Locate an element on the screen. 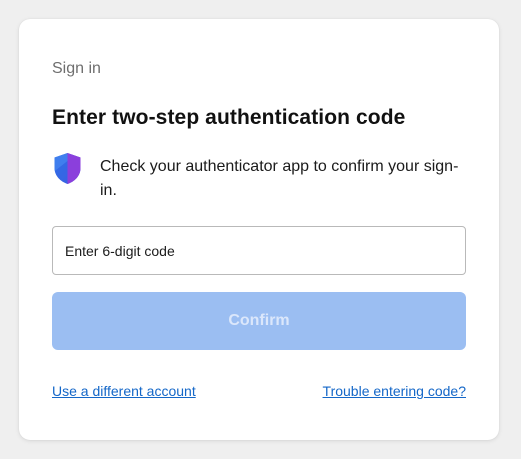 The height and width of the screenshot is (459, 521). shield-icon is located at coordinates (67, 168).